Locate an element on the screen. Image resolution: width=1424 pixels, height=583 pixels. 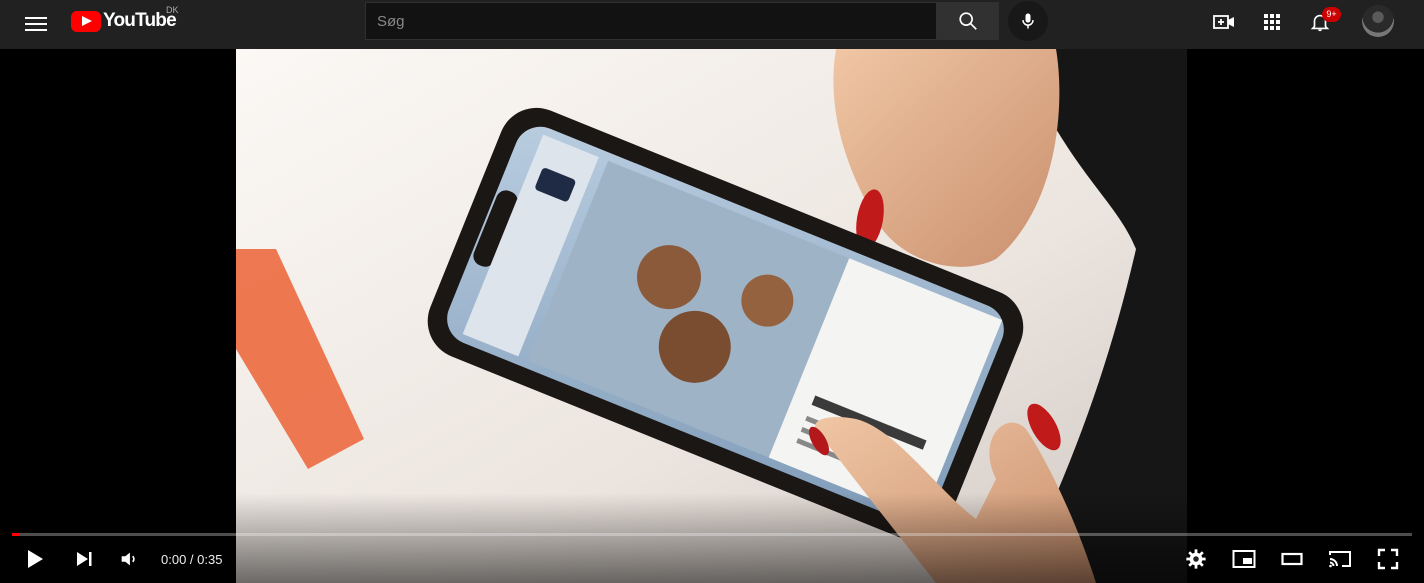
menu-icon is located at coordinates (36, 24).